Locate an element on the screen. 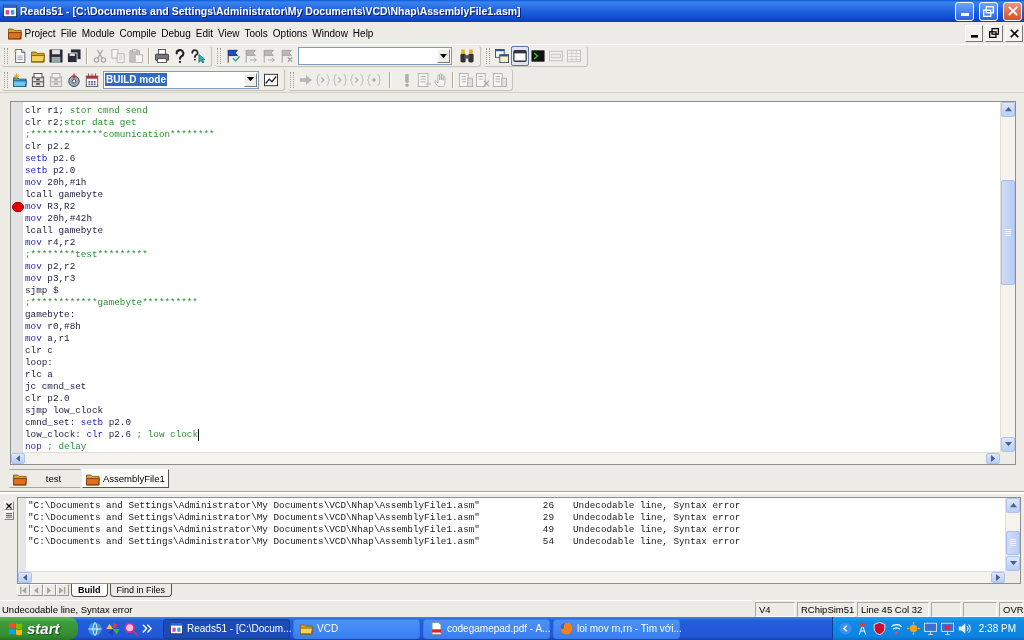 This screenshot has width=1024, height=640. triangle-right-icon is located at coordinates (49, 590).